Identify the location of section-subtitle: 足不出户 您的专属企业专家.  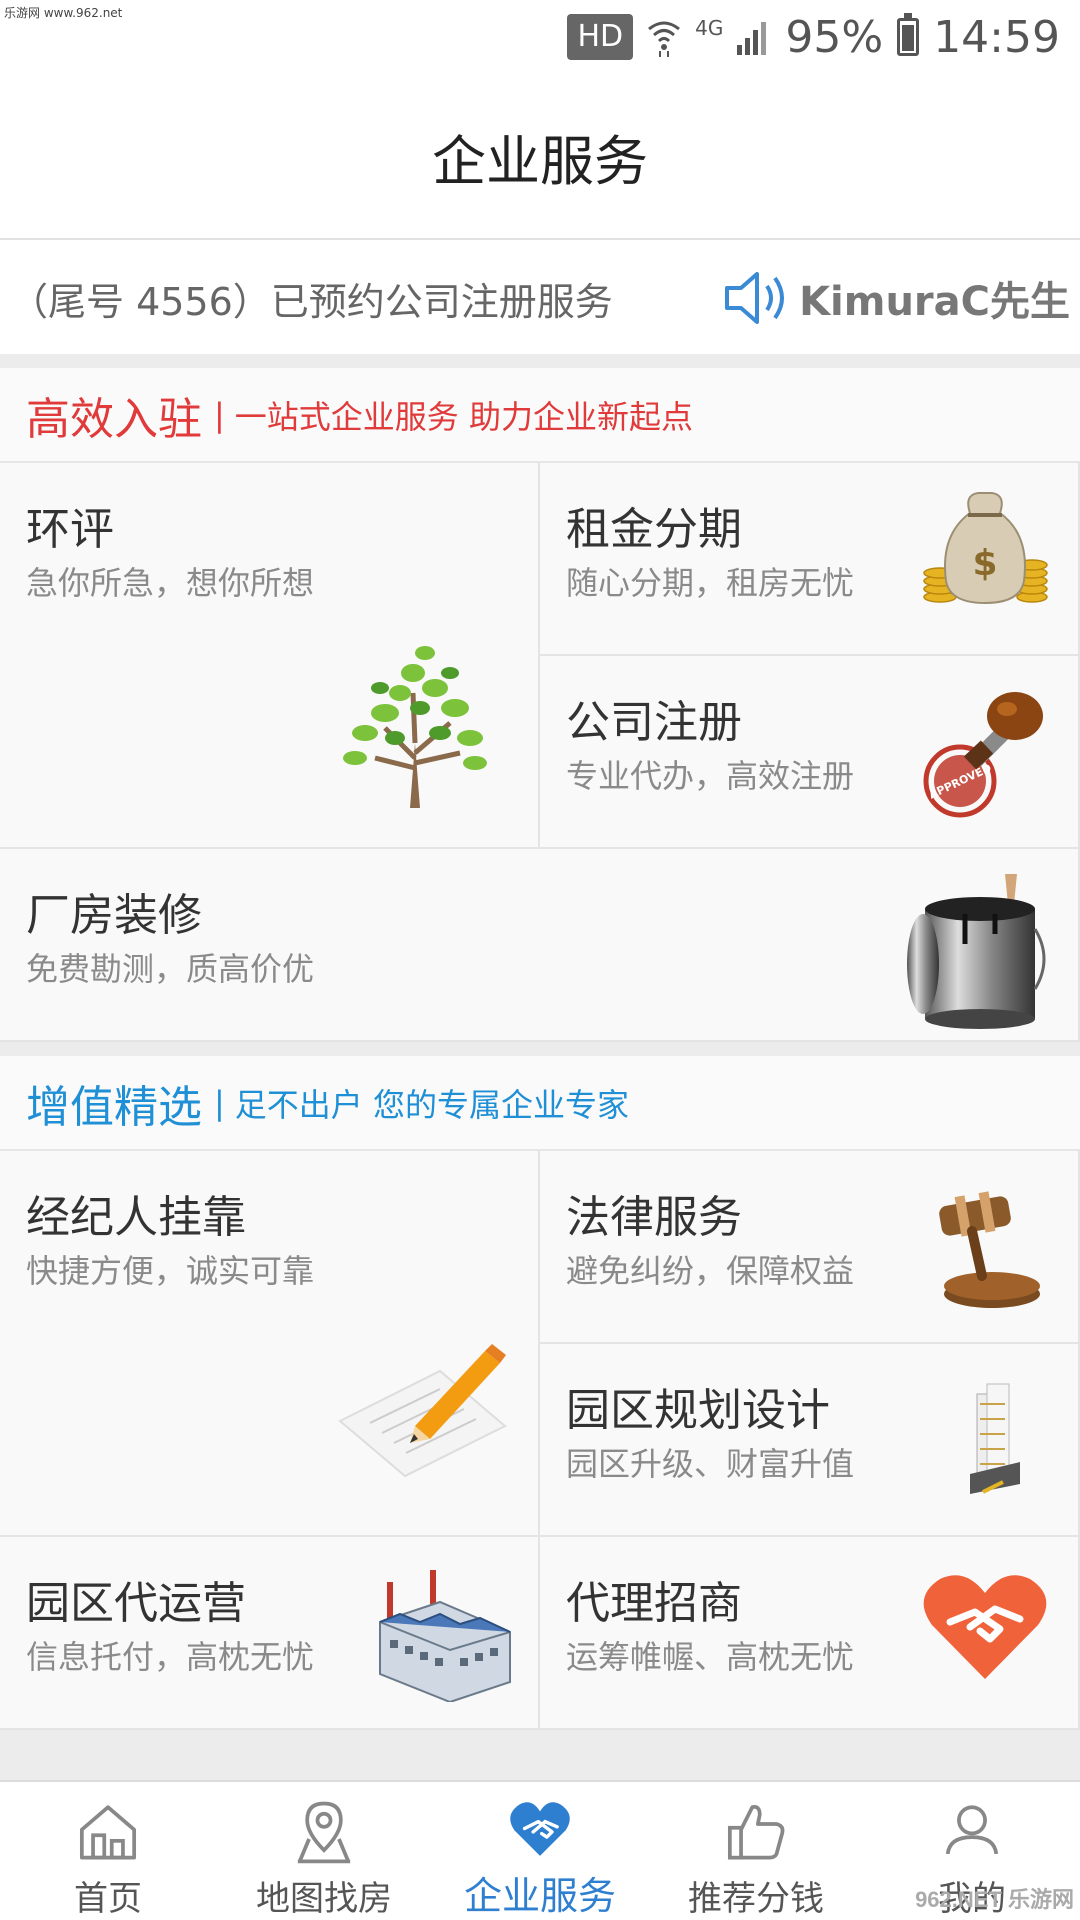
(431, 1104).